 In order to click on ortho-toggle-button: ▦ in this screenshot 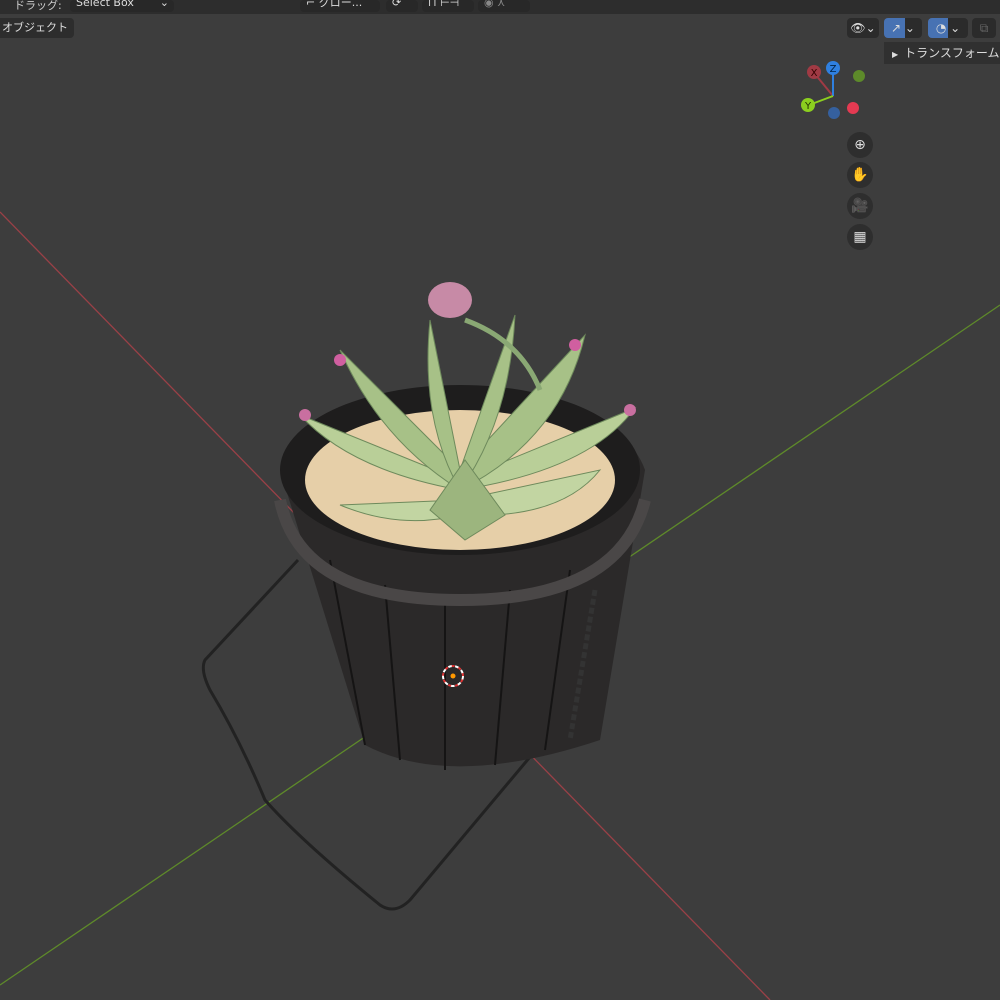, I will do `click(860, 237)`.